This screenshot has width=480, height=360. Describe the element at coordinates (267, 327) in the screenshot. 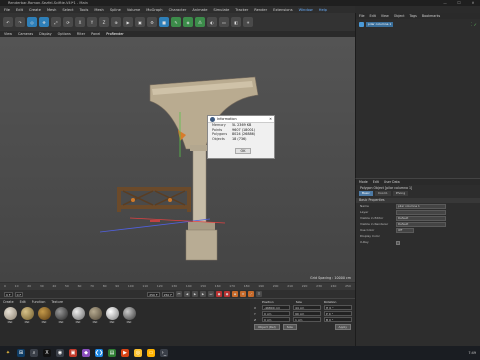

I see `coordinate-mode-select: Object (Rel)` at that location.